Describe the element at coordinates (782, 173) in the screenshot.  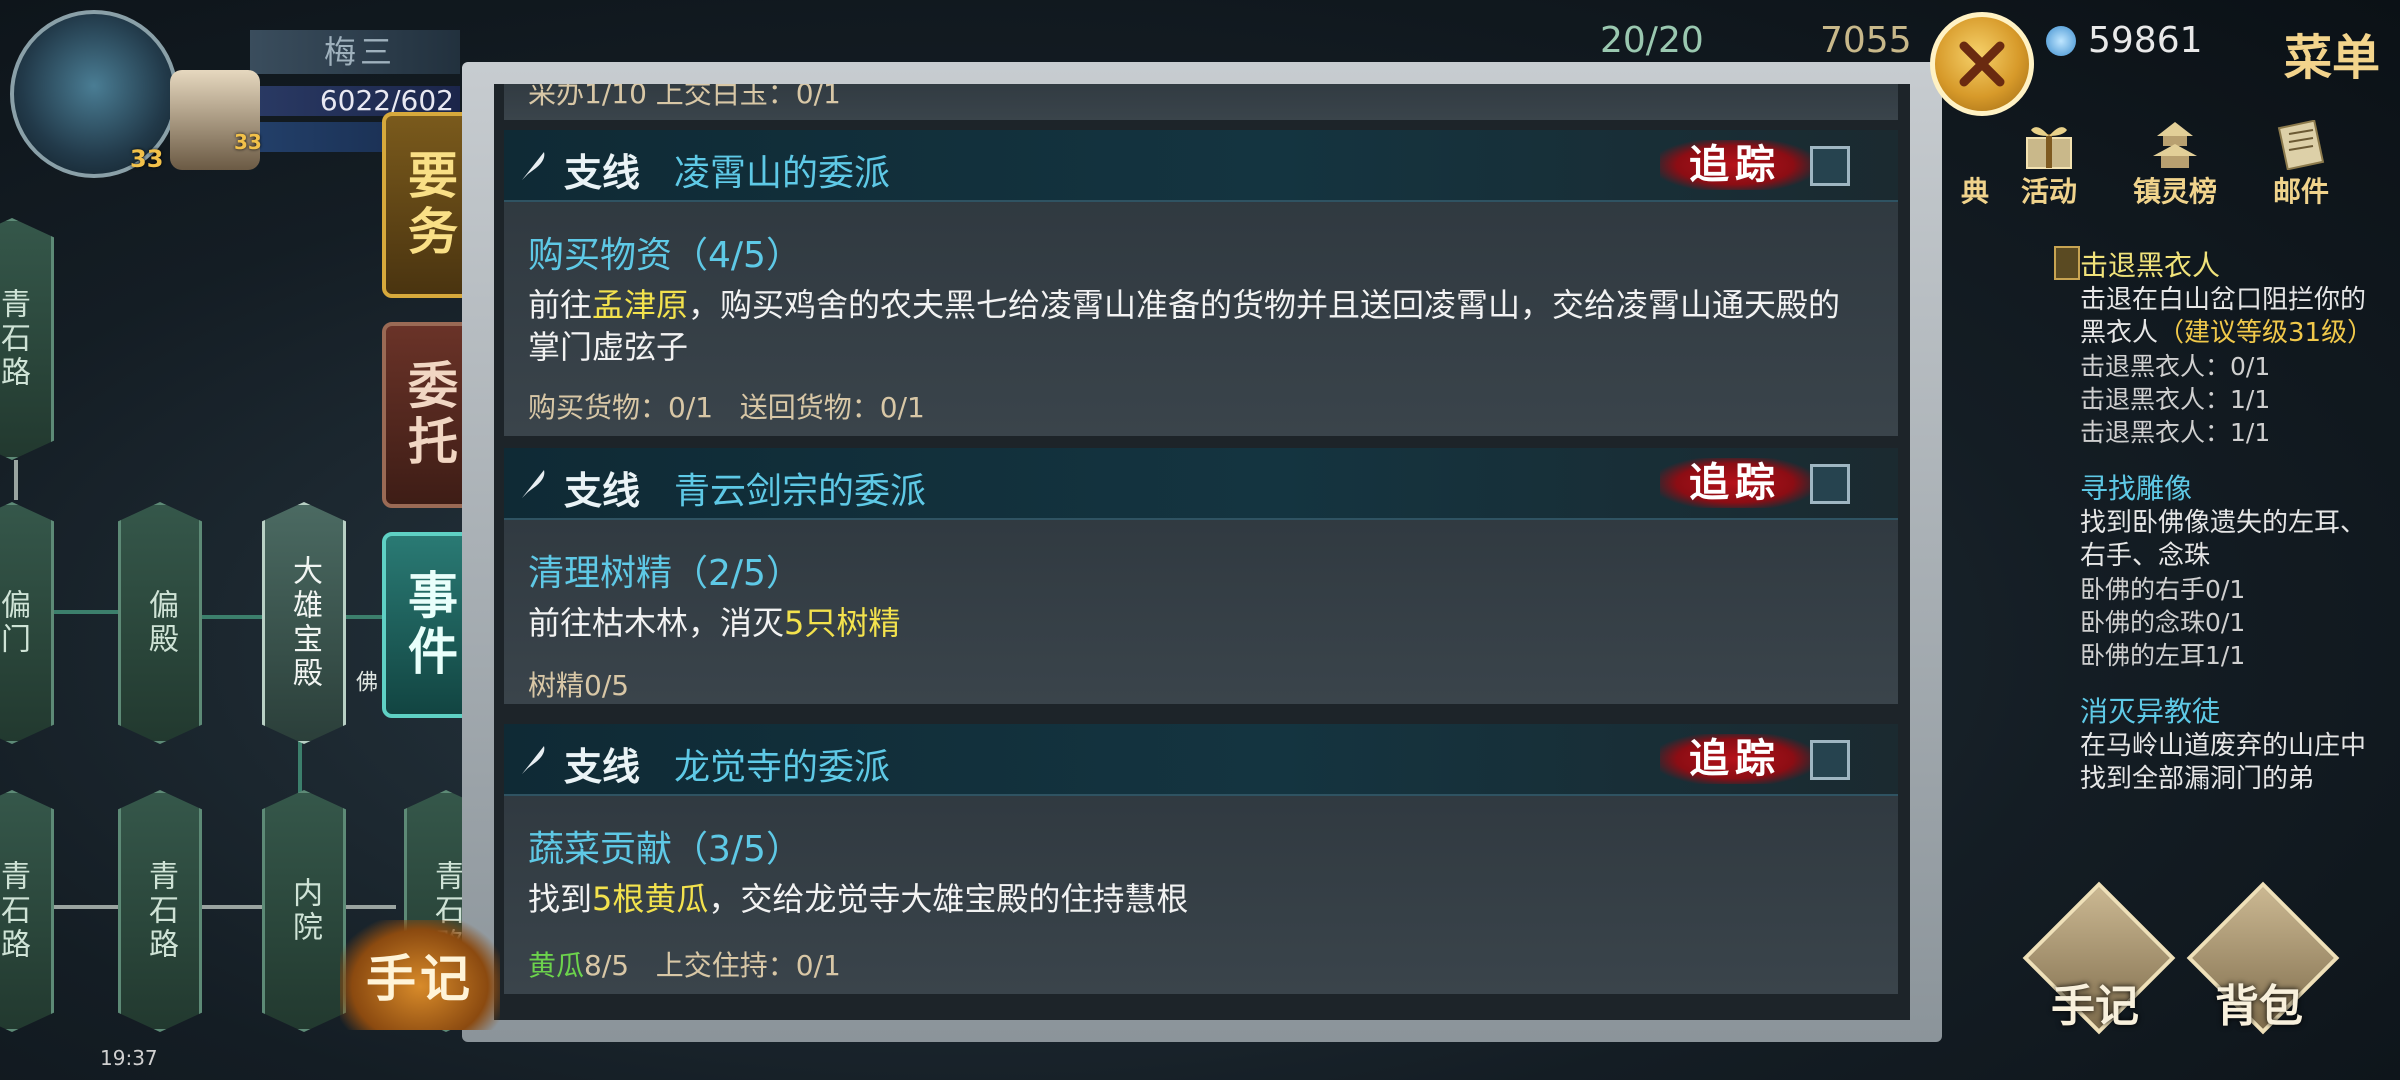
I see `quest-title: 凌霄山的委派` at that location.